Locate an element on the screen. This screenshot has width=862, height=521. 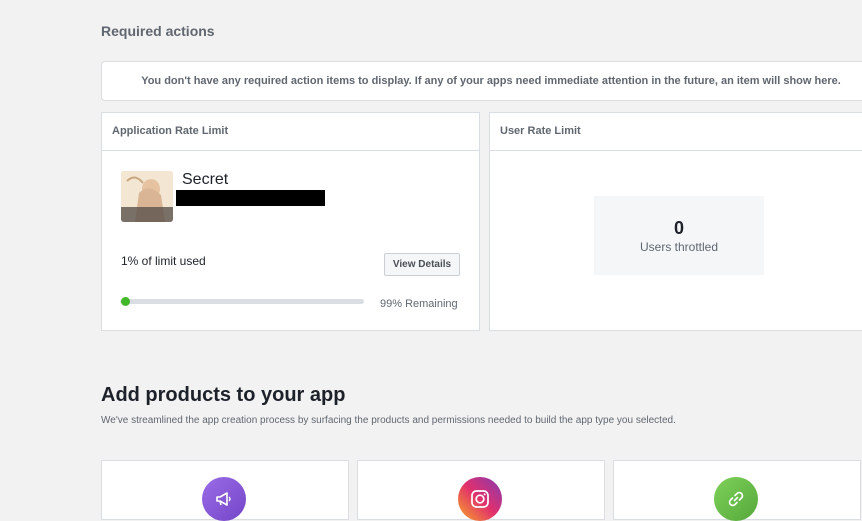
add-products-title: Add products to your app is located at coordinates (223, 395).